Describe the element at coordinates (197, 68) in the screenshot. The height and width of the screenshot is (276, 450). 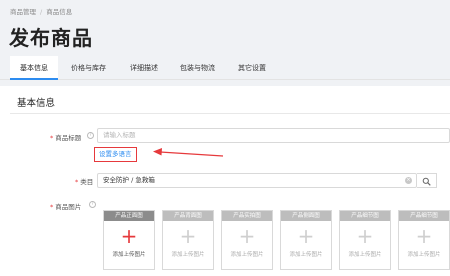
I see `tab-packaging-logistics: 包装与物流` at that location.